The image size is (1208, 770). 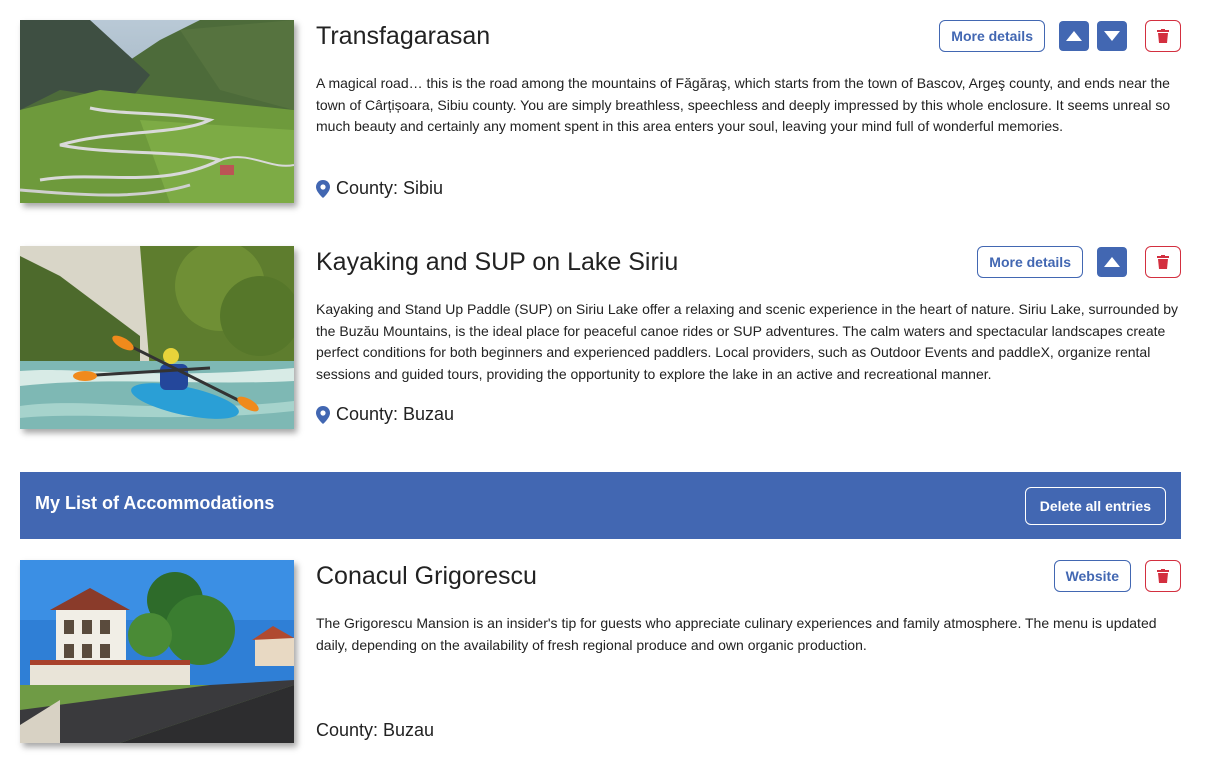 What do you see at coordinates (403, 36) in the screenshot?
I see `attraction-title: Transfagarasan` at bounding box center [403, 36].